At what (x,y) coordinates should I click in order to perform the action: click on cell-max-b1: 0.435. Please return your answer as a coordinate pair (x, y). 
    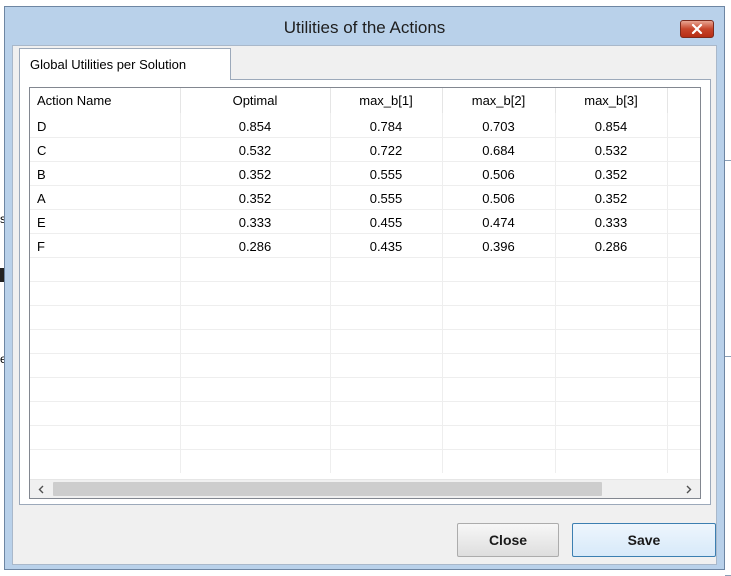
    Looking at the image, I should click on (386, 246).